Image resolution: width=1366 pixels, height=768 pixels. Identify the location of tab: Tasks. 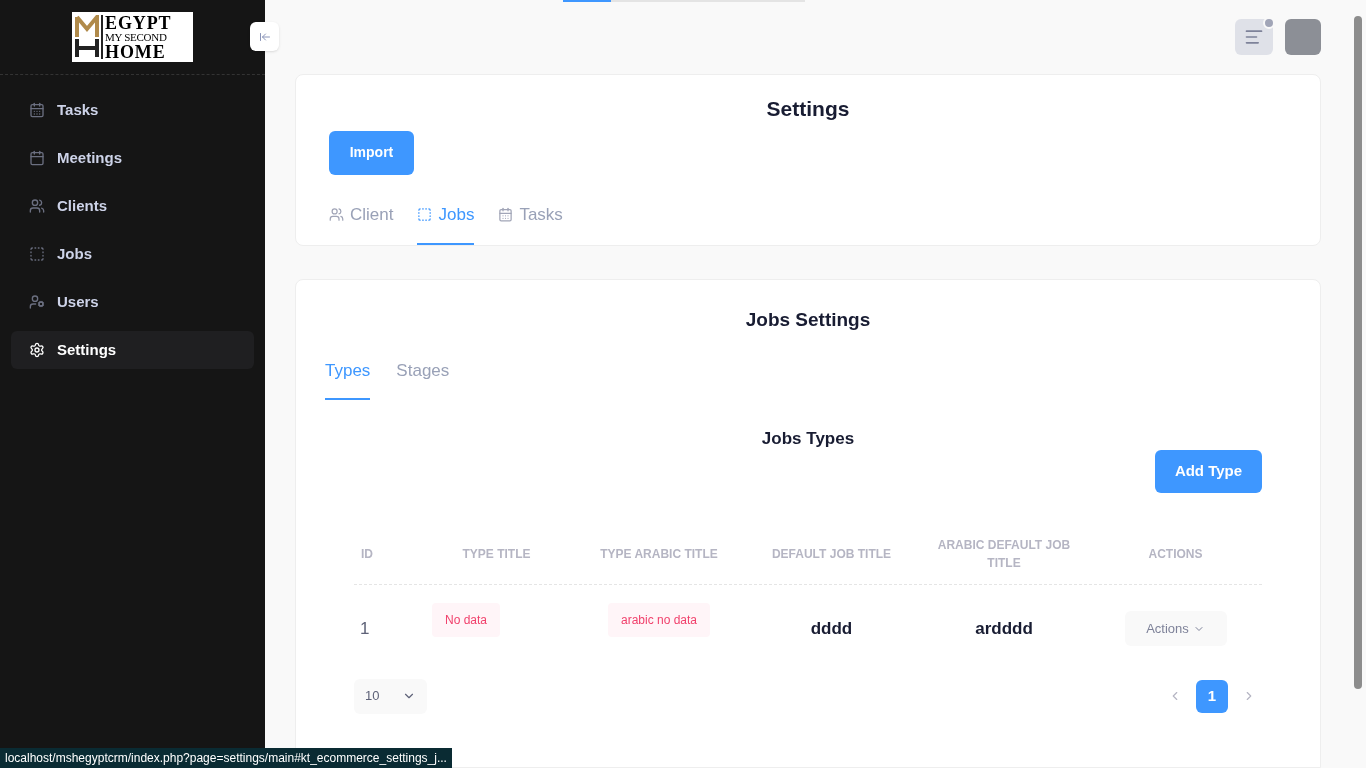
(530, 221).